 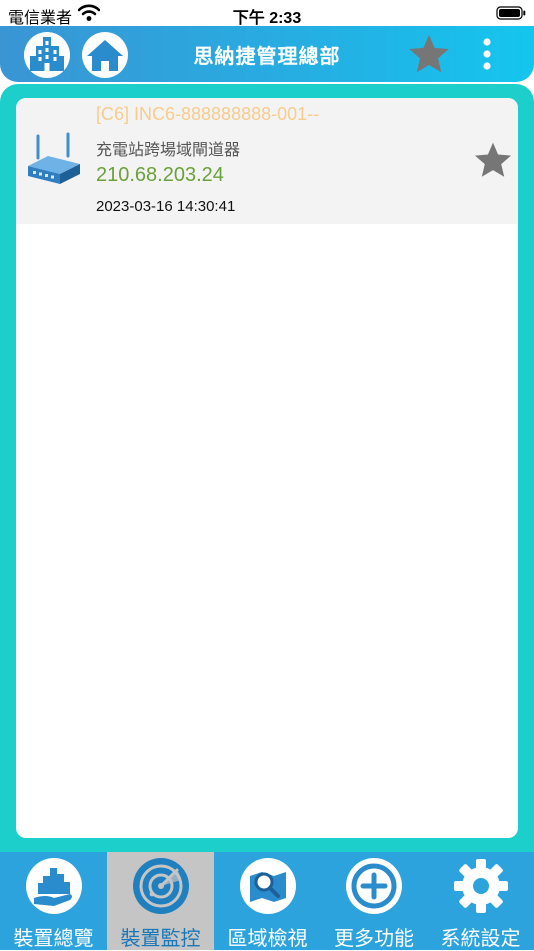 What do you see at coordinates (54, 158) in the screenshot?
I see `router-icon` at bounding box center [54, 158].